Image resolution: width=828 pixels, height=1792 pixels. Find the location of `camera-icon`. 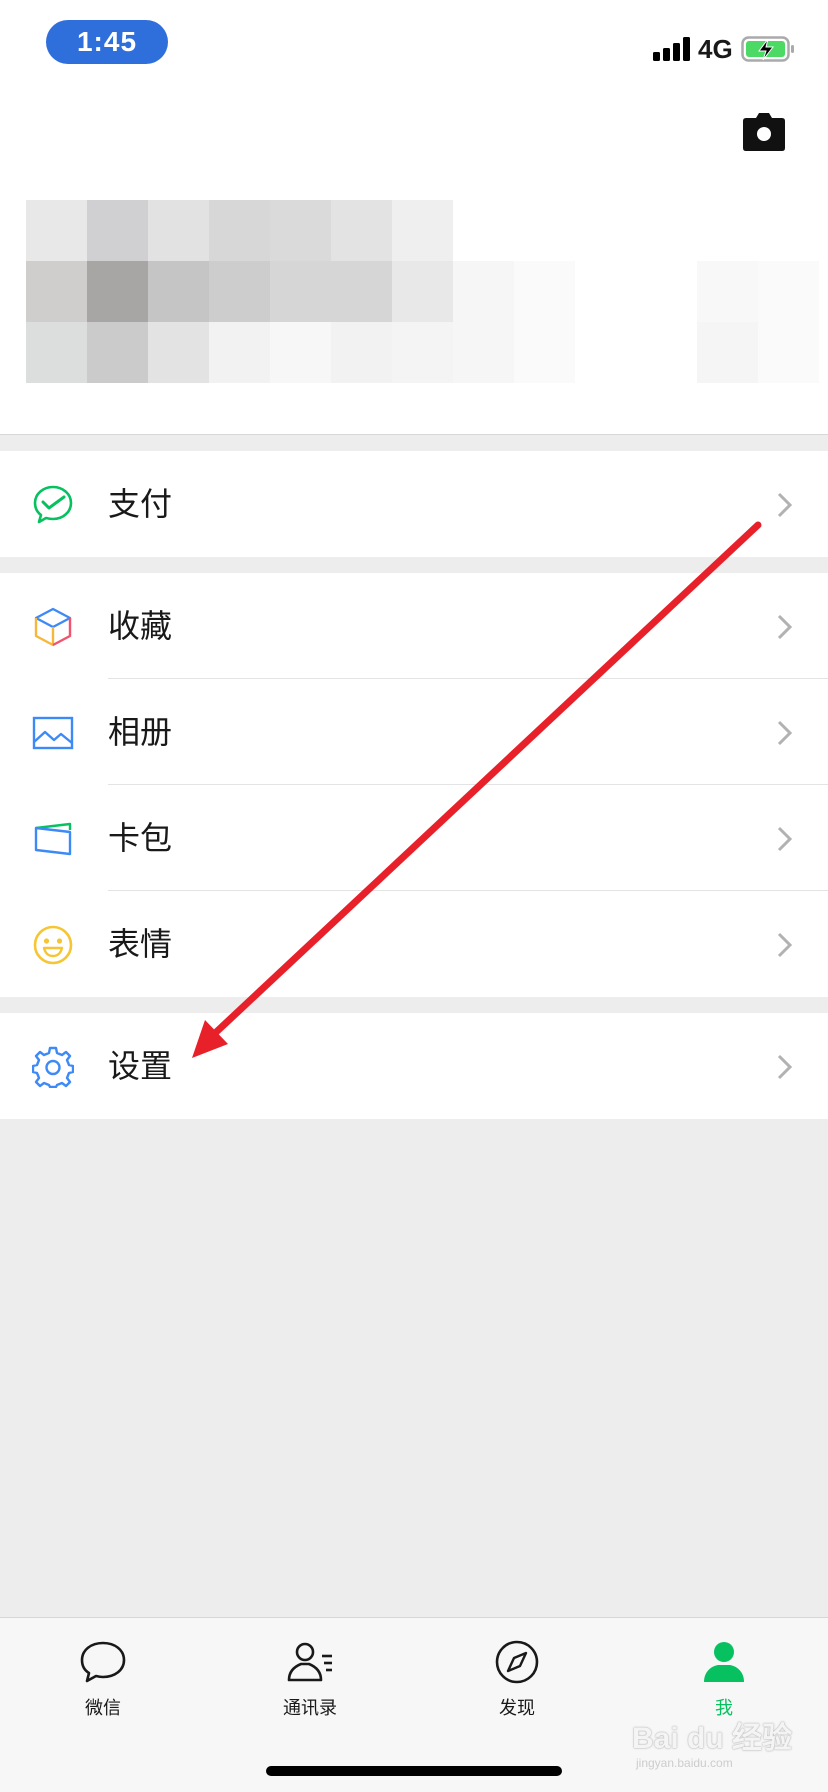

camera-icon is located at coordinates (764, 132).